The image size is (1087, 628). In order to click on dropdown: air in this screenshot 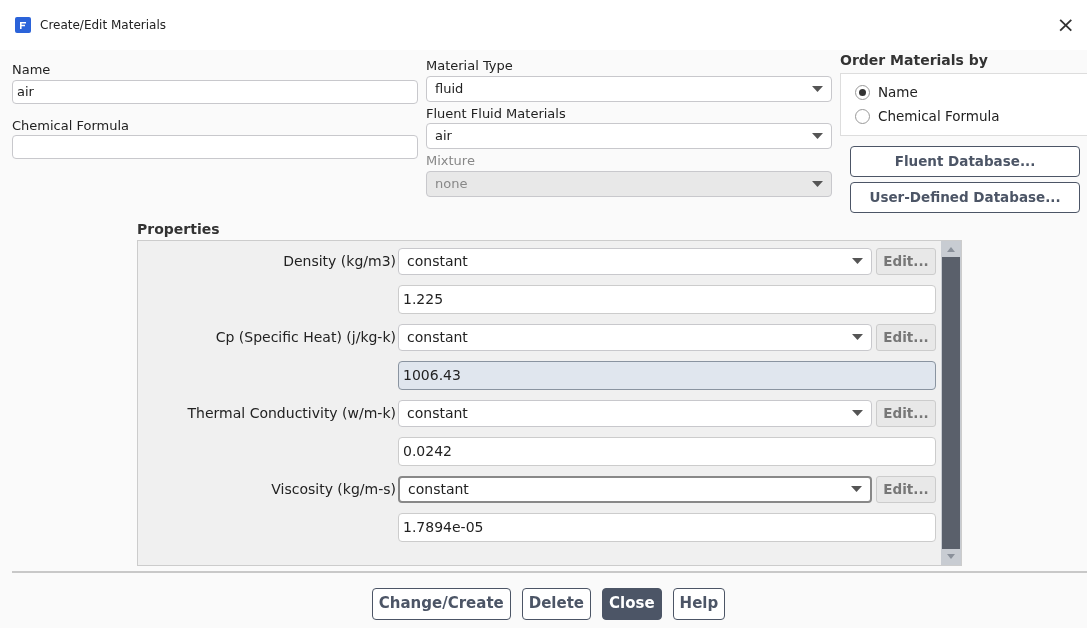, I will do `click(629, 136)`.